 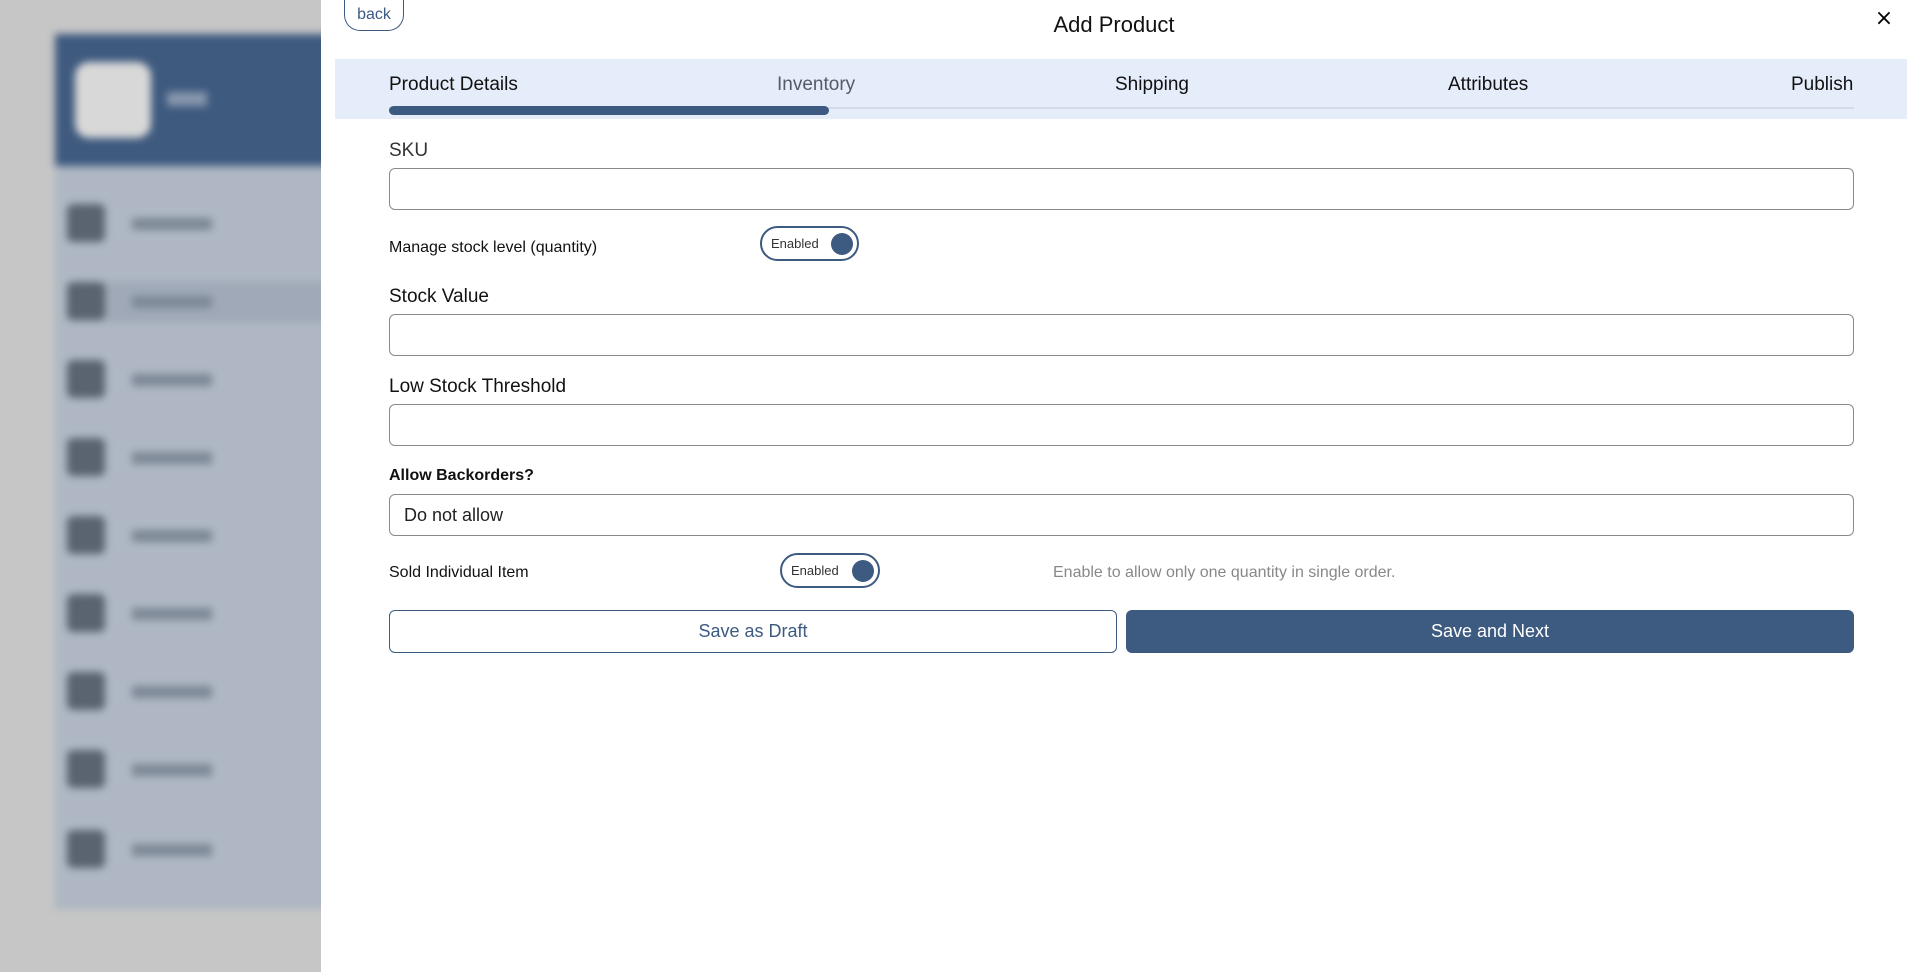 What do you see at coordinates (1490, 631) in the screenshot?
I see `save-and-next-button: Save and Next` at bounding box center [1490, 631].